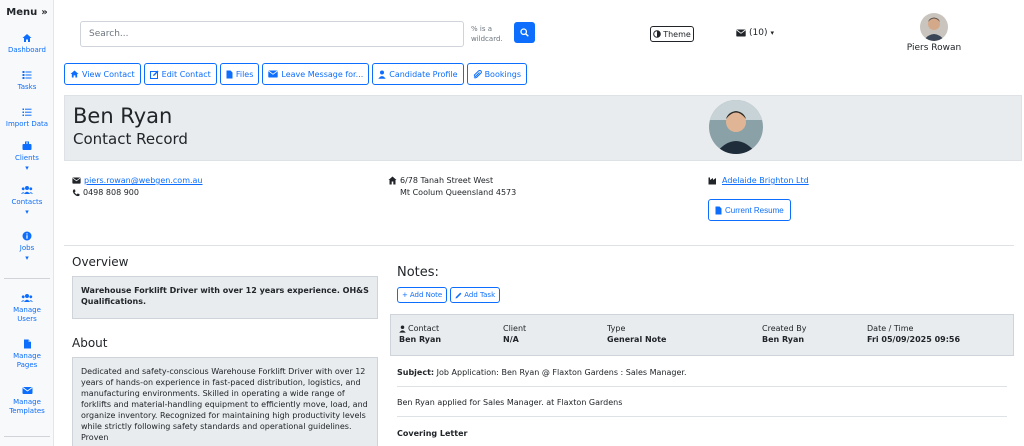 This screenshot has width=1024, height=446. What do you see at coordinates (27, 81) in the screenshot?
I see `sidebar-item-tasks: Tasks` at bounding box center [27, 81].